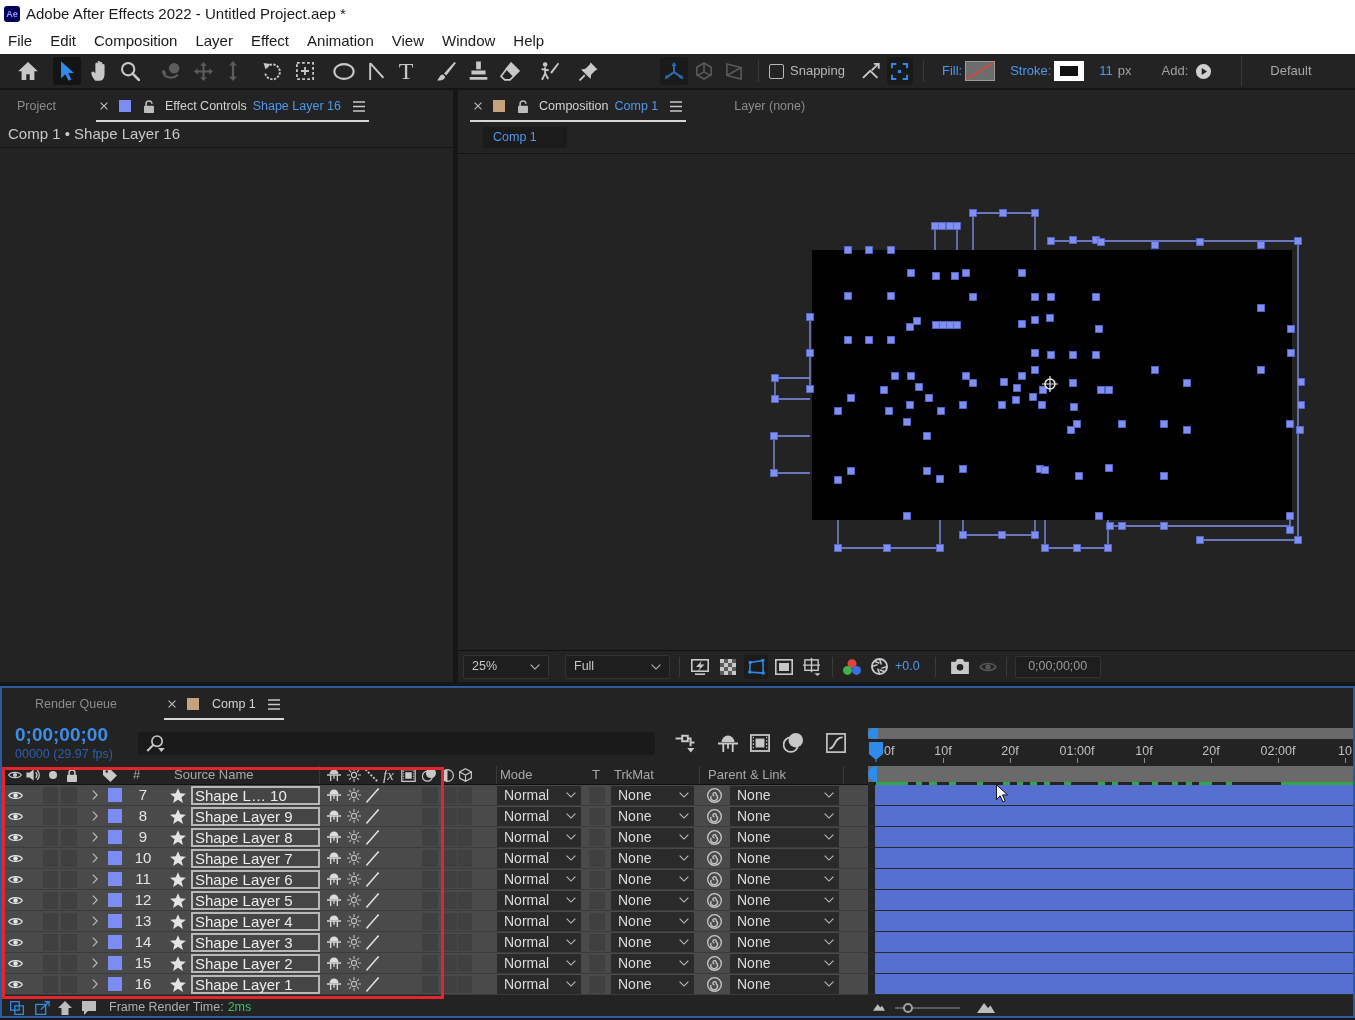 This screenshot has width=1355, height=1020. I want to click on up-arrow-icon, so click(65, 1007).